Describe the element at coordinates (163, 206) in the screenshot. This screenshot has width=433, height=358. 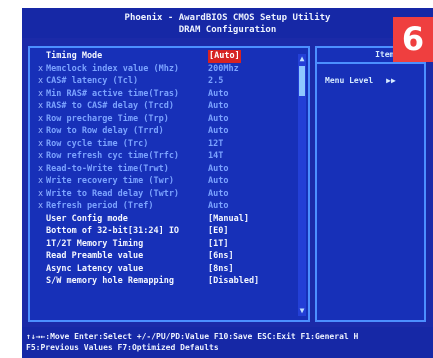
I see `setting-row-tref: x Refresh period (Tref) Auto` at that location.